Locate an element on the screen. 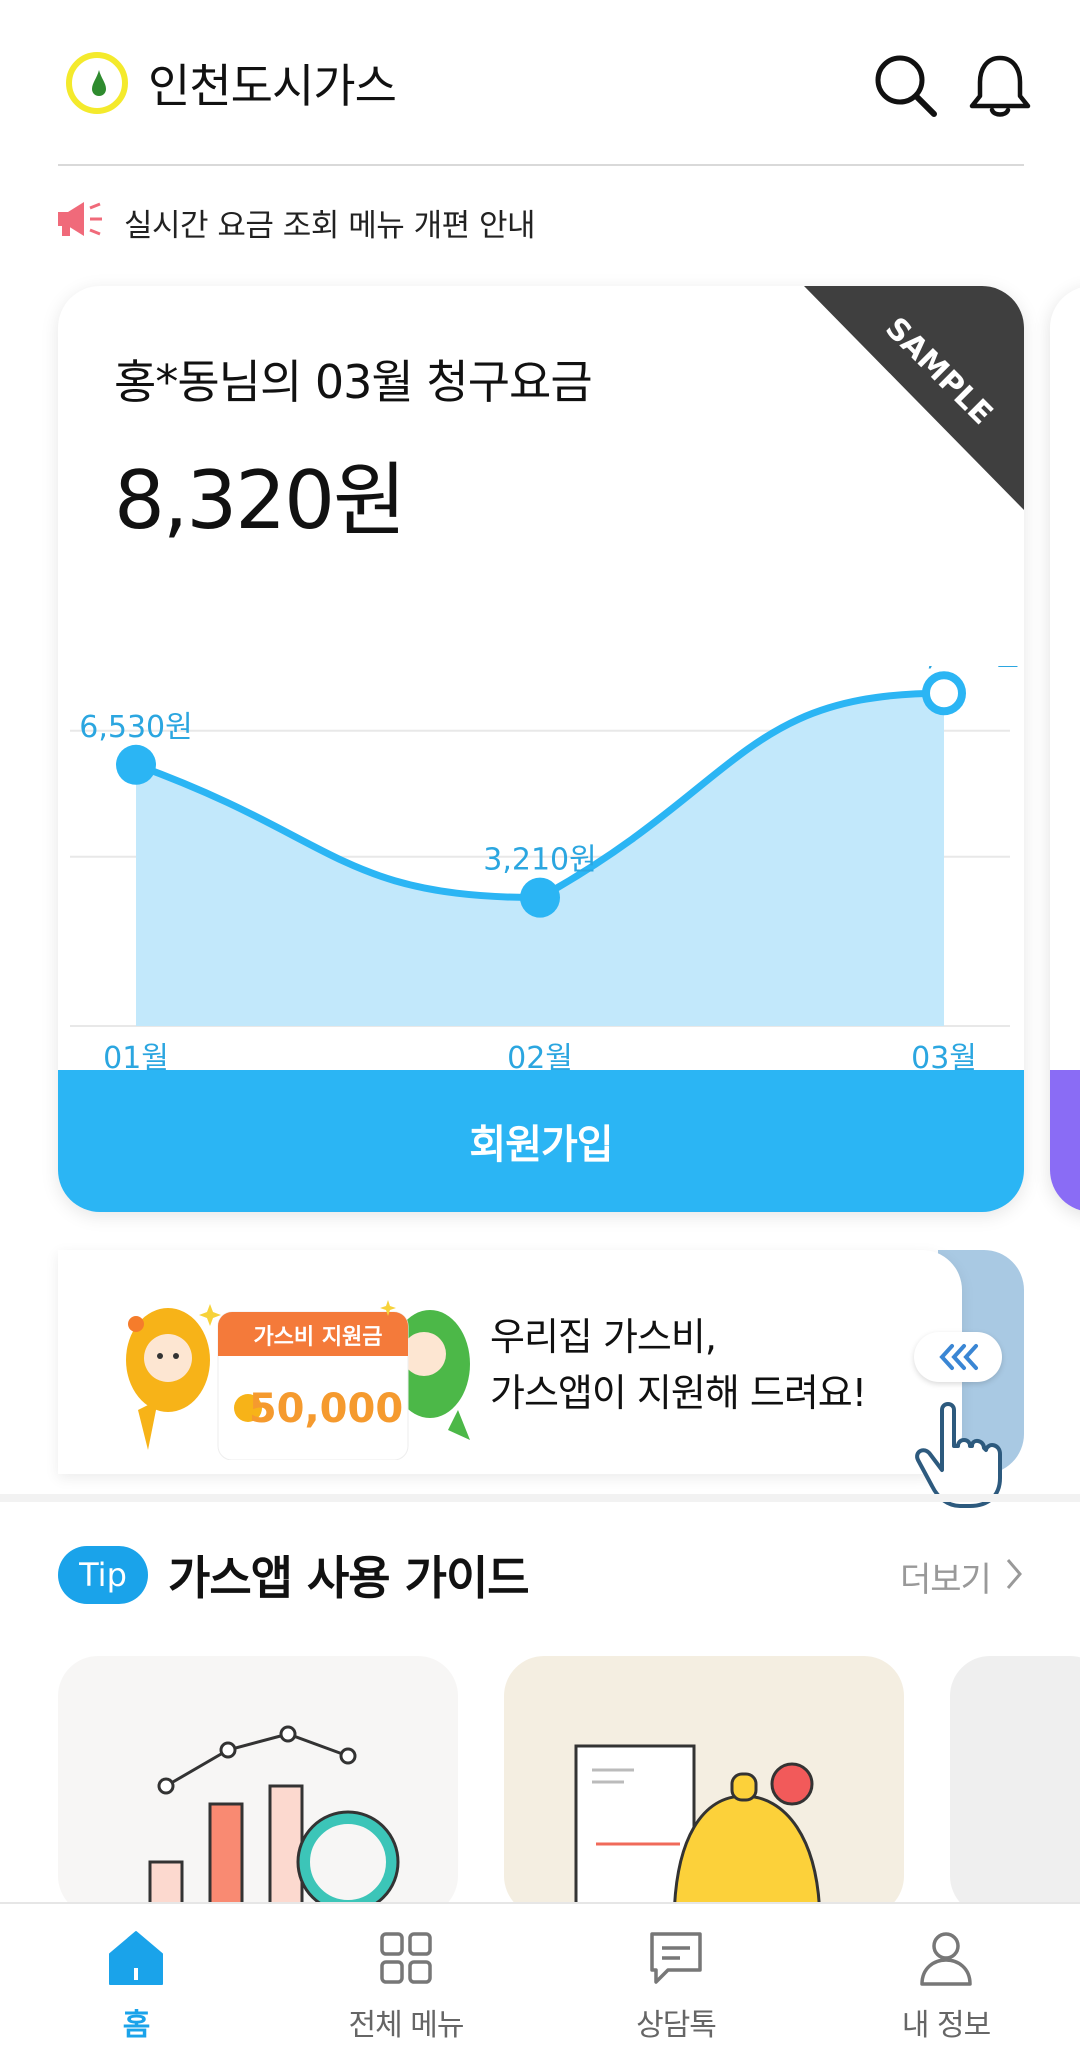 The width and height of the screenshot is (1080, 2052). bill-amount: 8,320원 is located at coordinates (260, 500).